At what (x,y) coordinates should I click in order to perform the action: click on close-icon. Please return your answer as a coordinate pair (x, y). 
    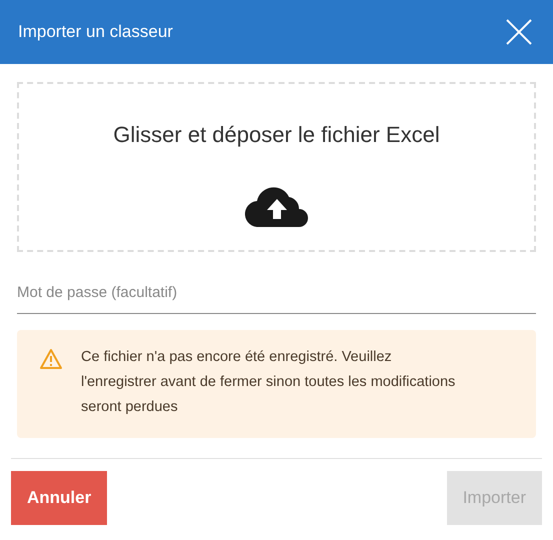
    Looking at the image, I should click on (519, 32).